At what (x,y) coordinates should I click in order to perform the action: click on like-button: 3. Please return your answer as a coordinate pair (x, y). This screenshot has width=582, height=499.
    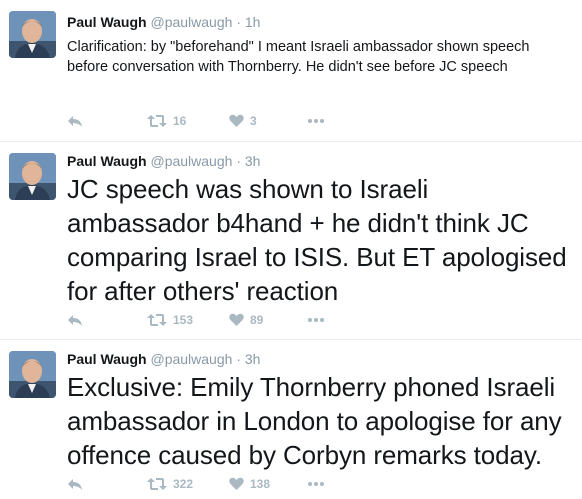
    Looking at the image, I should click on (243, 121).